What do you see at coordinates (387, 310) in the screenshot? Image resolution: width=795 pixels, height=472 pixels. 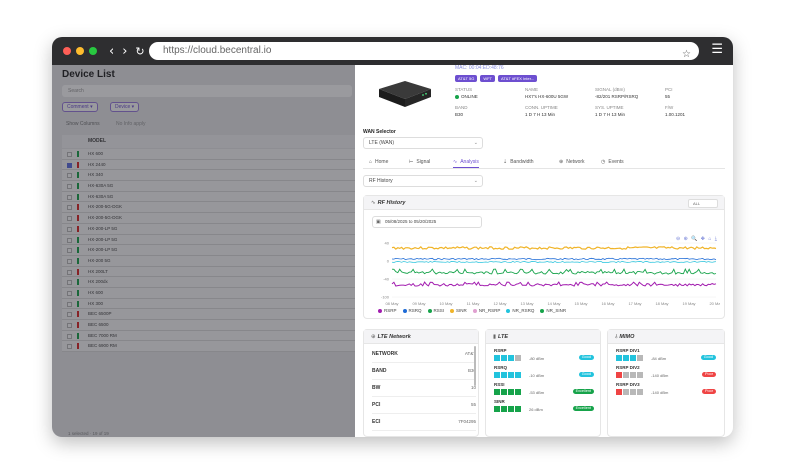 I see `legend-item: RSRP` at bounding box center [387, 310].